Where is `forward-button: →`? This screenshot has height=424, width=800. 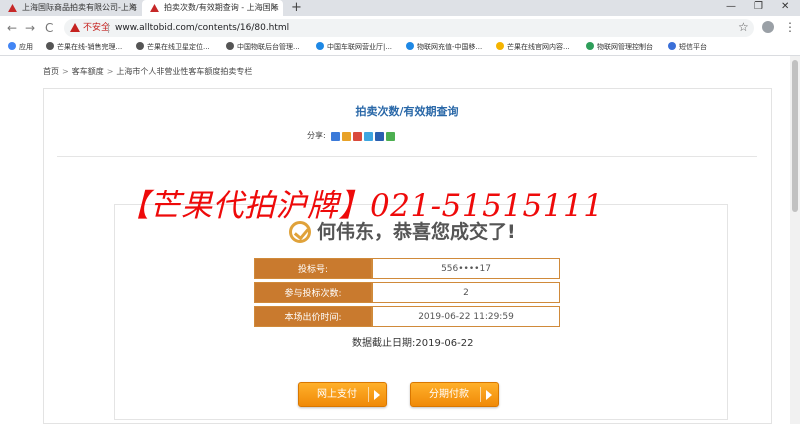
forward-button: → is located at coordinates (30, 28).